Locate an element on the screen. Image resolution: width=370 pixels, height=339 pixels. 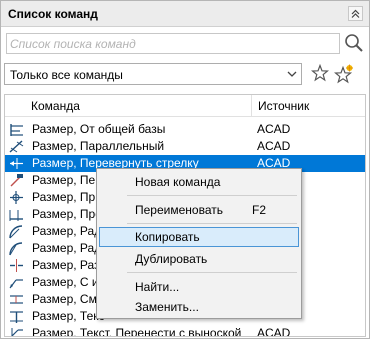
search-field is located at coordinates (173, 43).